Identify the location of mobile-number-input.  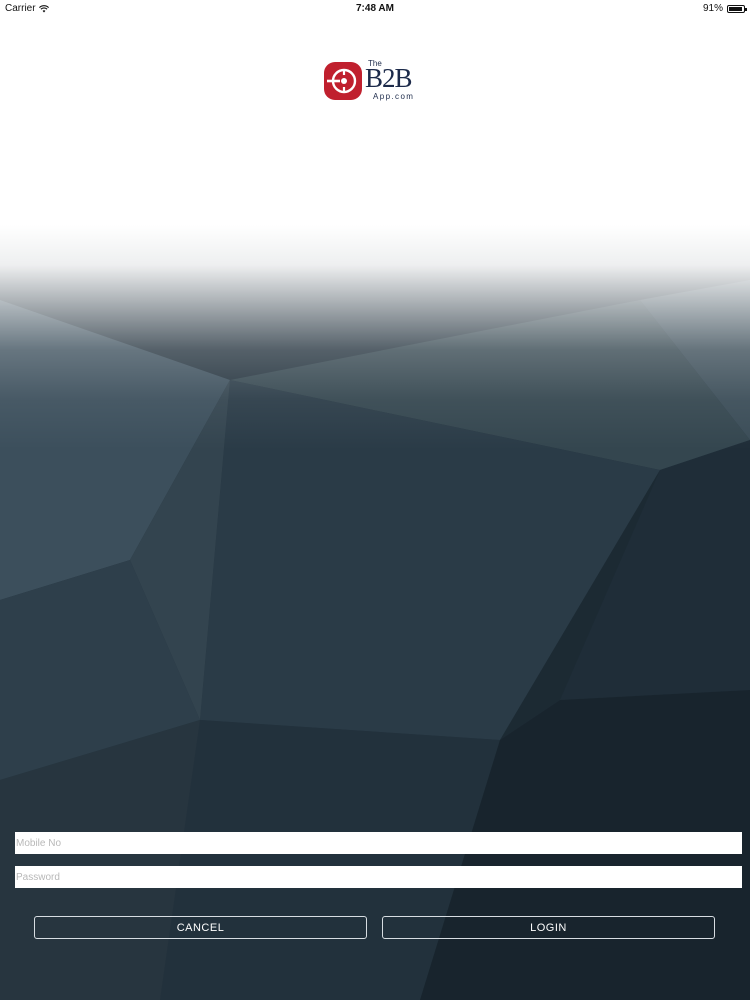
(378, 843).